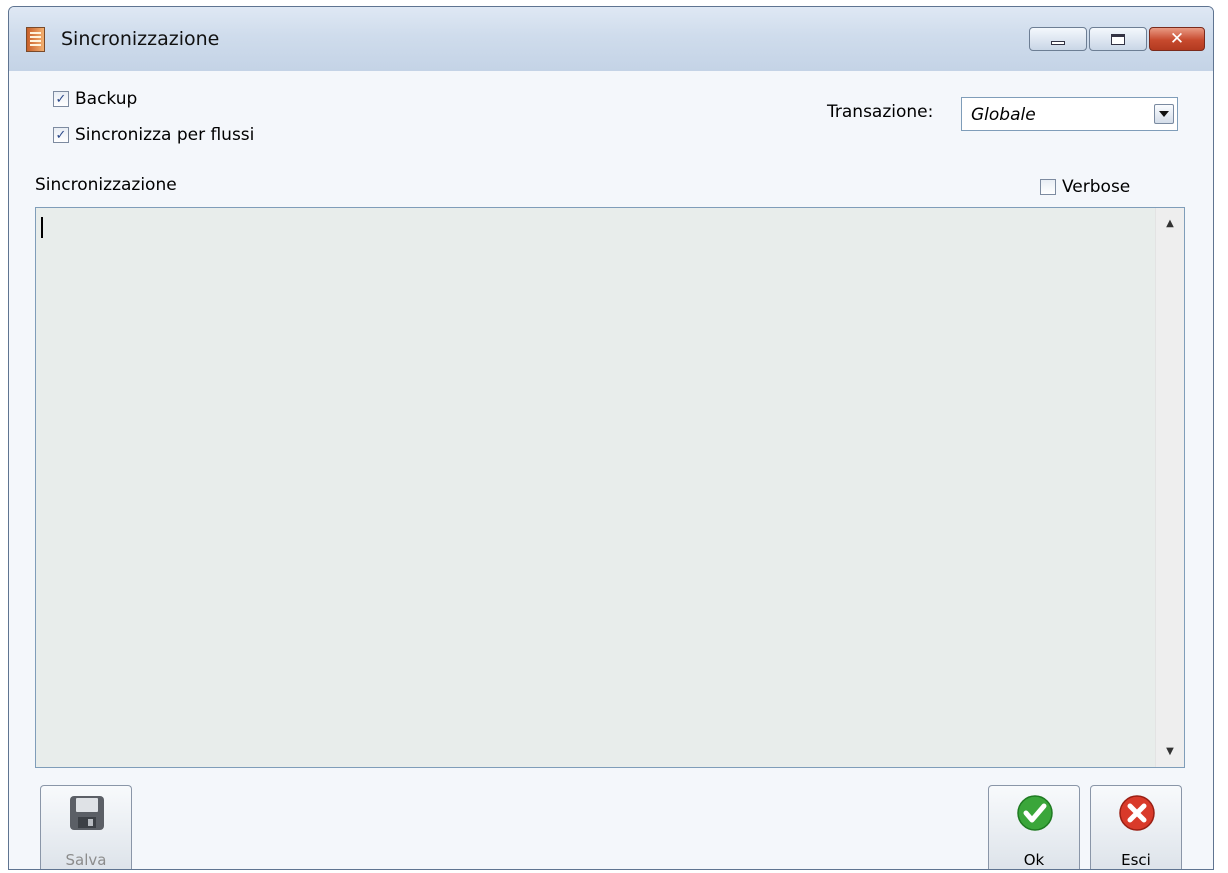 Image resolution: width=1228 pixels, height=873 pixels. I want to click on sync-by-flows-checkbox-box: ✓, so click(61, 135).